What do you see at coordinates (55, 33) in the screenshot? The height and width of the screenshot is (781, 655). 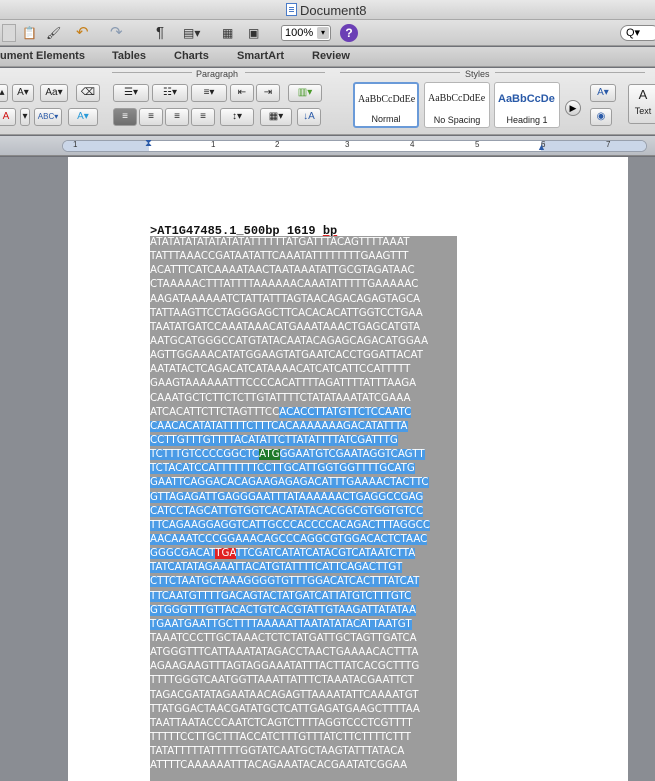 I see `format-painter-icon: 🖌` at bounding box center [55, 33].